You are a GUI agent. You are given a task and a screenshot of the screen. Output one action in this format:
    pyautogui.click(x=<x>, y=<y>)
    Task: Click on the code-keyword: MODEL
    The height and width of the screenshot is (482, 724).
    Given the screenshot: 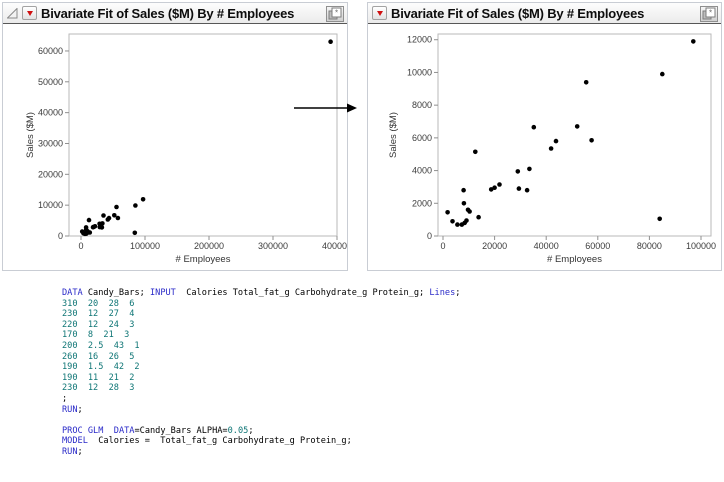 What is the action you would take?
    pyautogui.click(x=75, y=441)
    